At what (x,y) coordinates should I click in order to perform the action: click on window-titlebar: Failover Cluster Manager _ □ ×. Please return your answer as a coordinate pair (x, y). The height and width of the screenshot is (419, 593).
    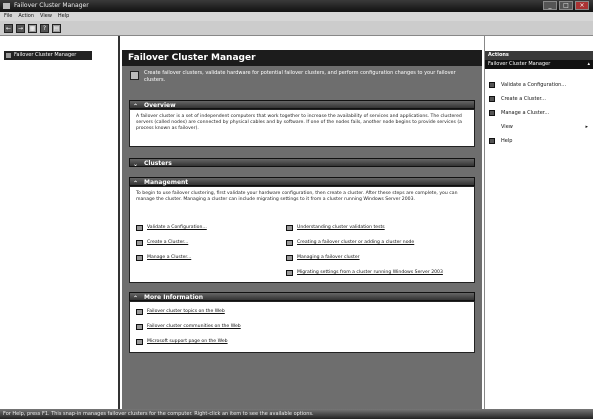
    Looking at the image, I should click on (296, 6).